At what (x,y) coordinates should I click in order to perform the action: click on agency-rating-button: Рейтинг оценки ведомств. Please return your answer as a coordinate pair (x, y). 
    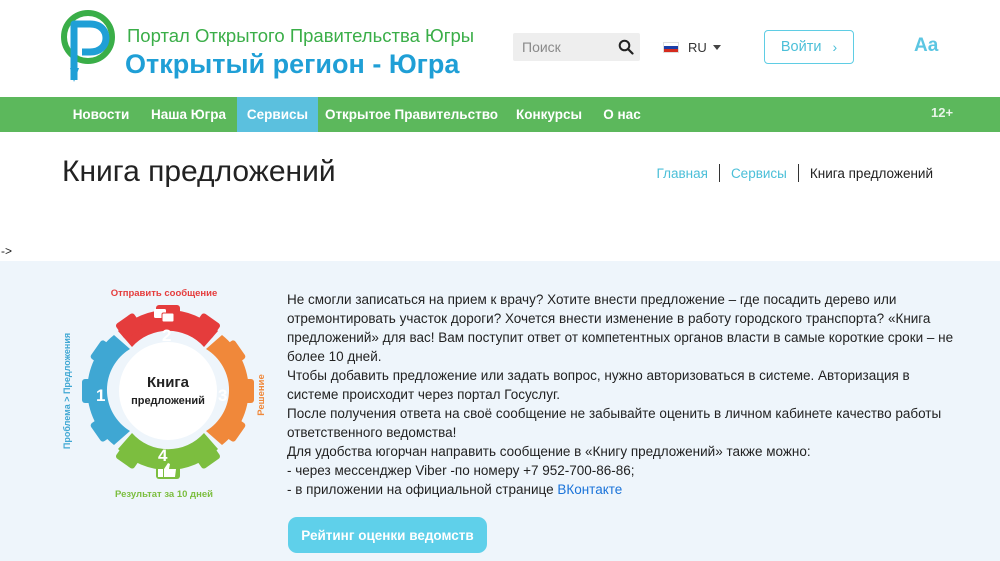
    Looking at the image, I should click on (387, 535).